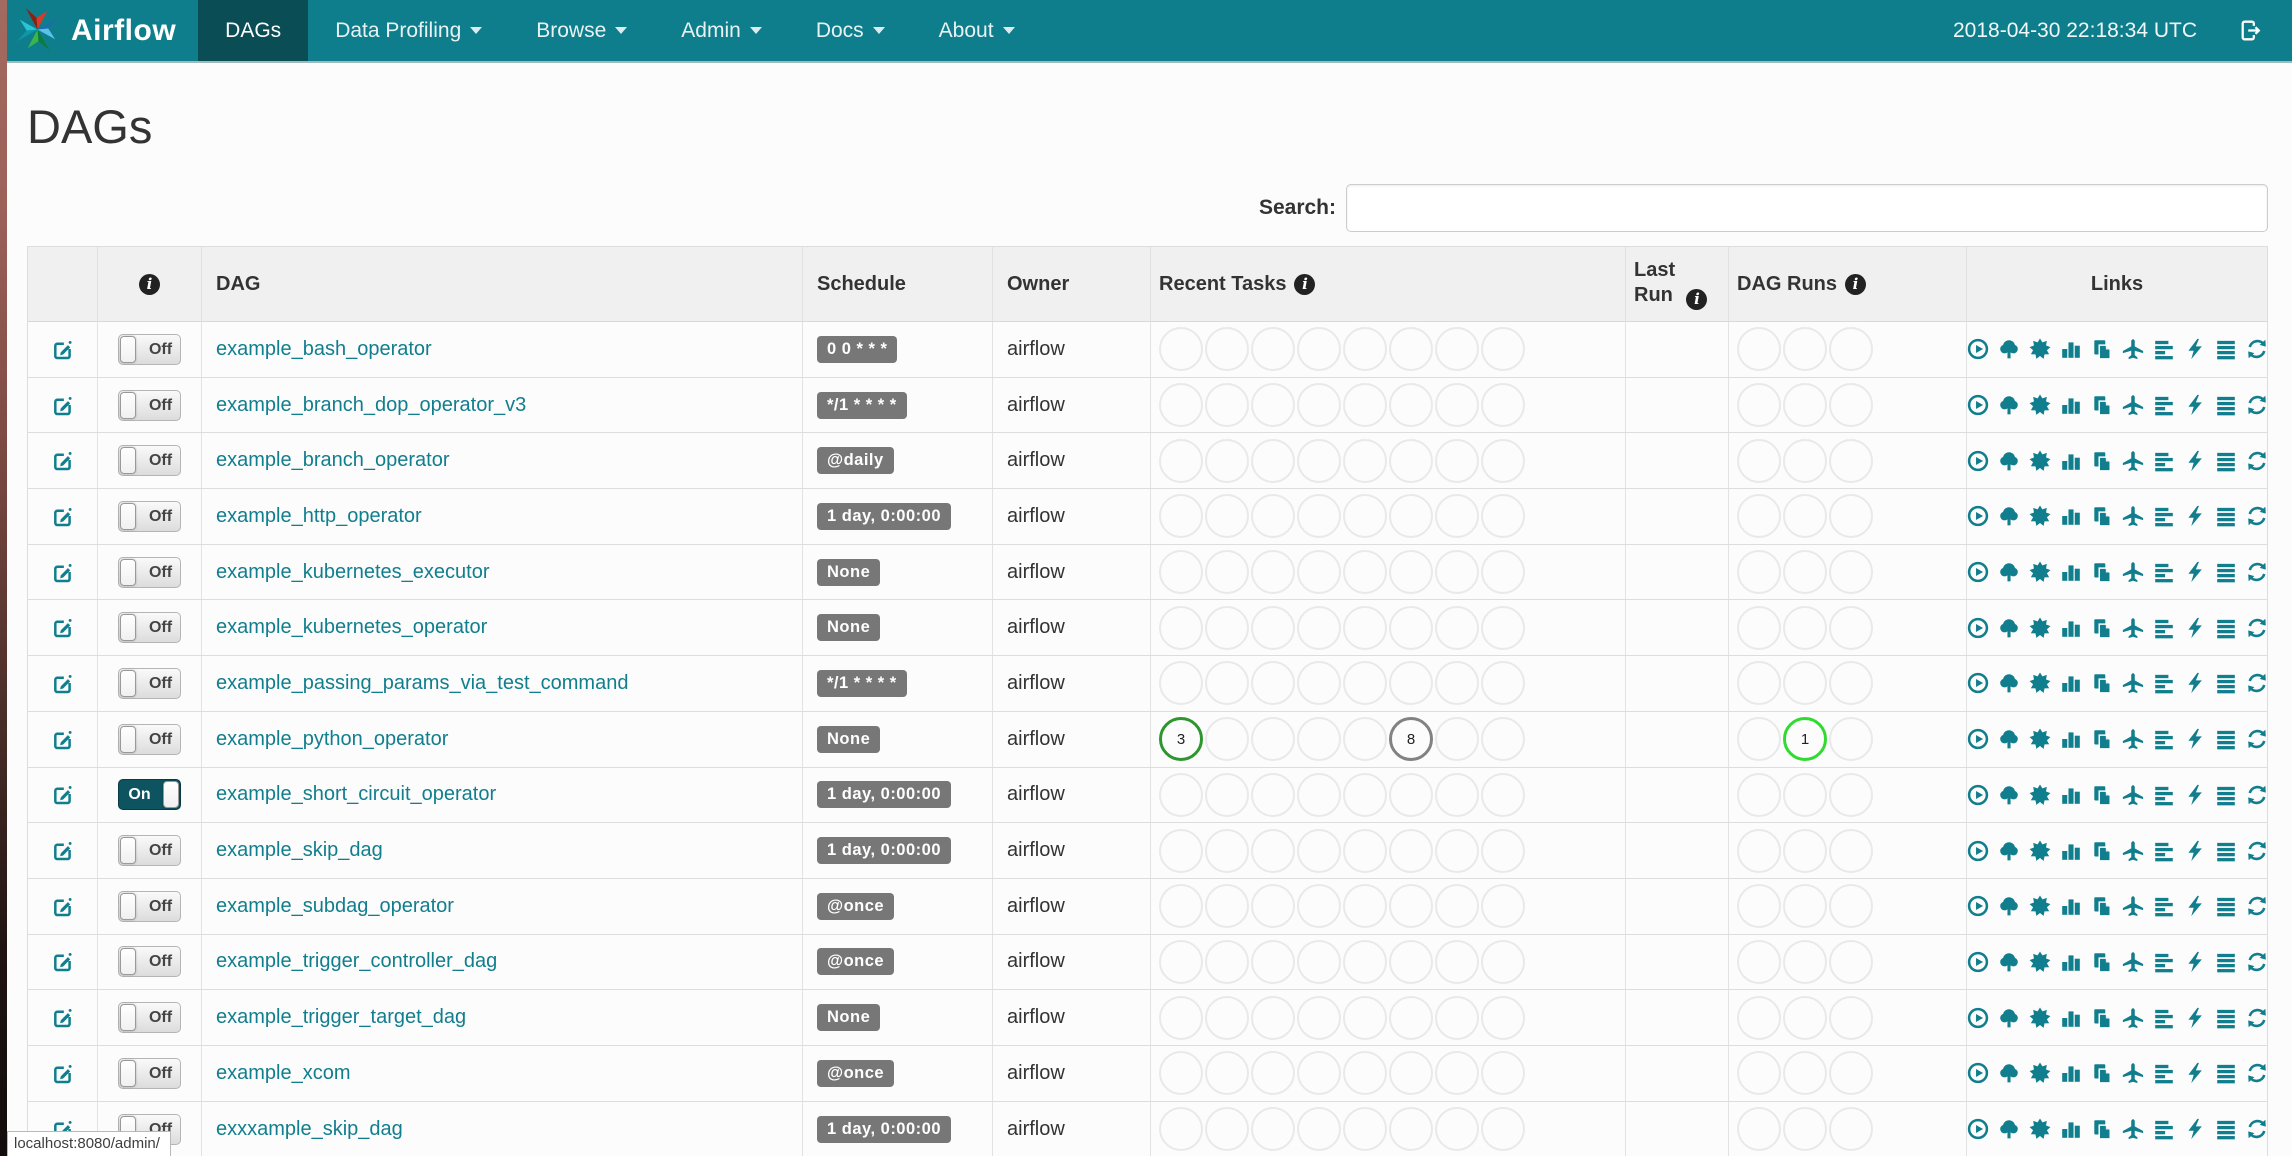 The image size is (2292, 1156). Describe the element at coordinates (341, 1017) in the screenshot. I see `dag-link: example_trigger_target_dag` at that location.